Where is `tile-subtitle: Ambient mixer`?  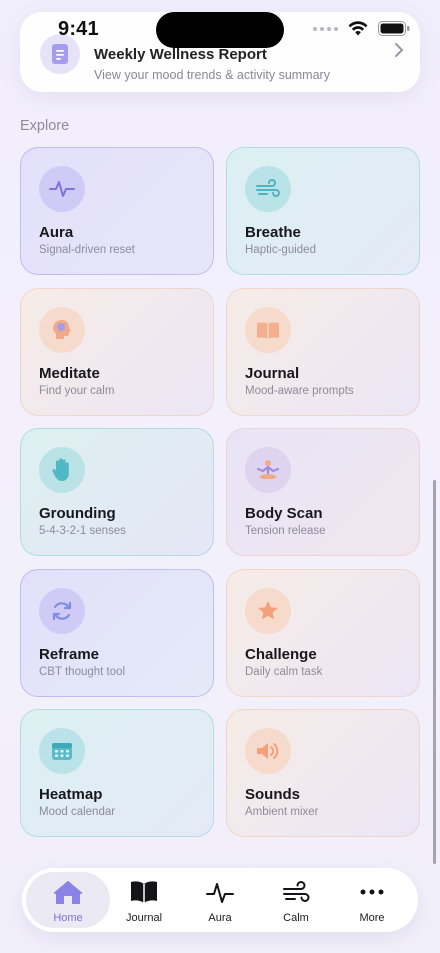 tile-subtitle: Ambient mixer is located at coordinates (282, 812).